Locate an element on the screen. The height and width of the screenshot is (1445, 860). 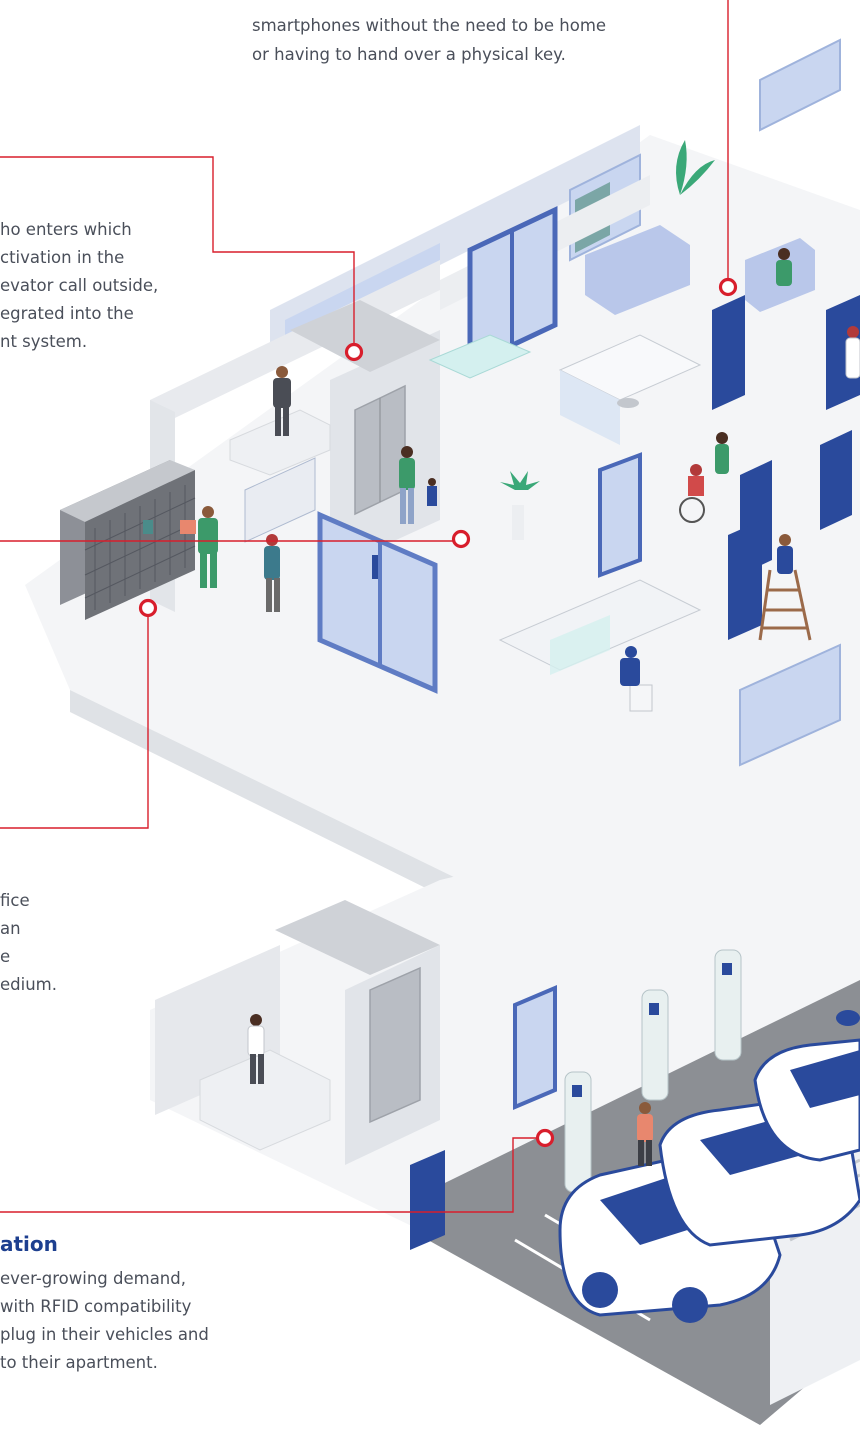
elevator-door-lower is located at coordinates (395, 1045).